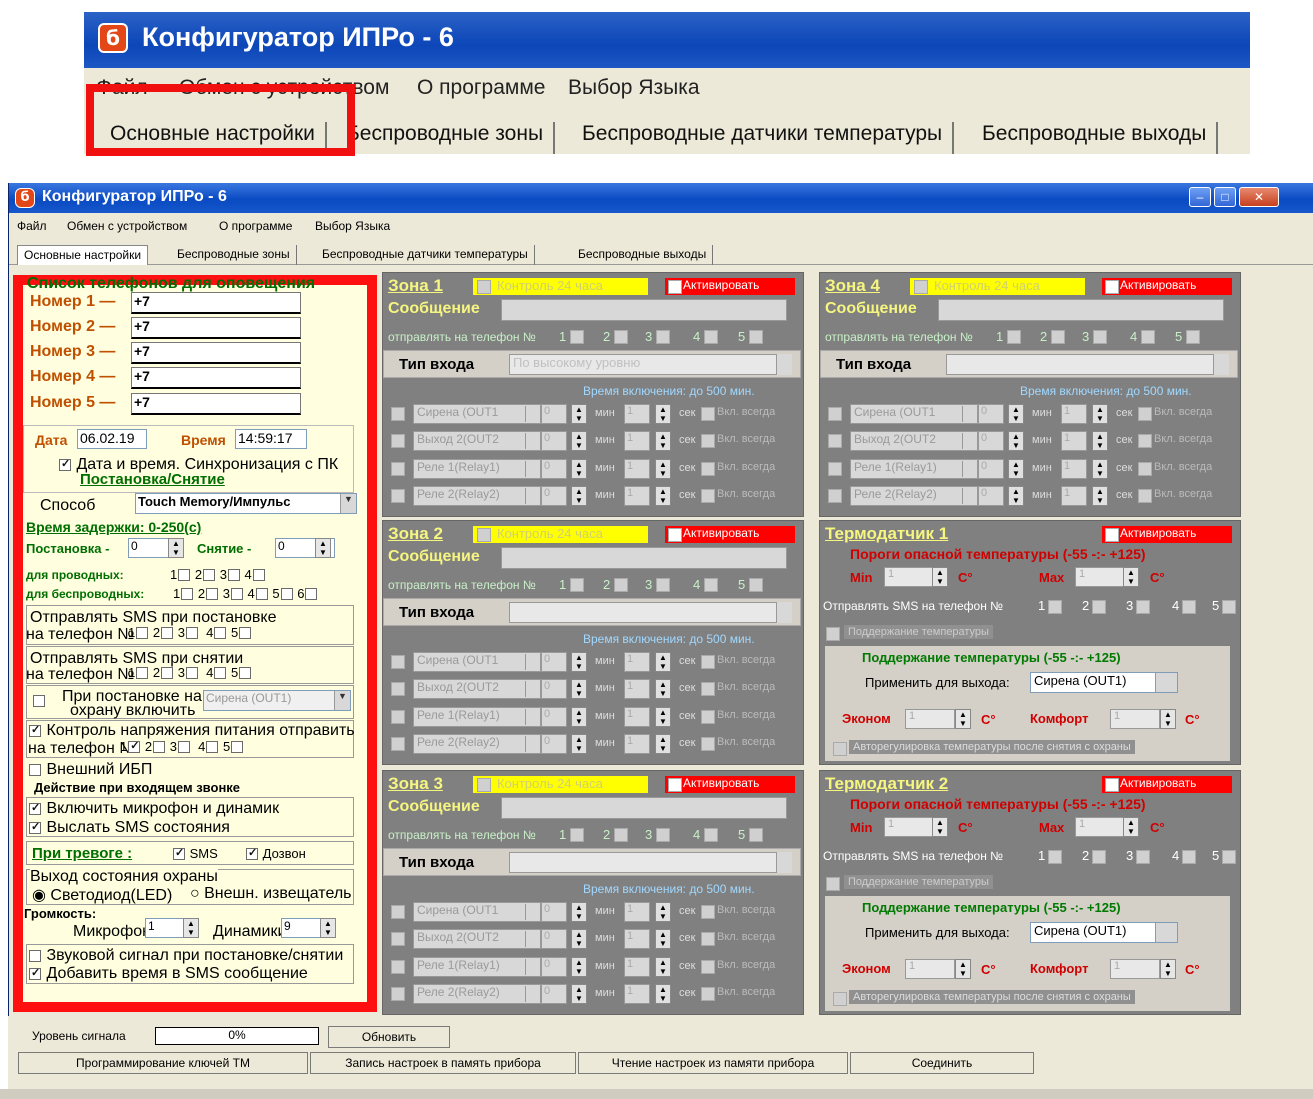 The height and width of the screenshot is (1099, 1313). Describe the element at coordinates (163, 1063) in the screenshot. I see `program-keys-button: Программирование ключей ТМ` at that location.